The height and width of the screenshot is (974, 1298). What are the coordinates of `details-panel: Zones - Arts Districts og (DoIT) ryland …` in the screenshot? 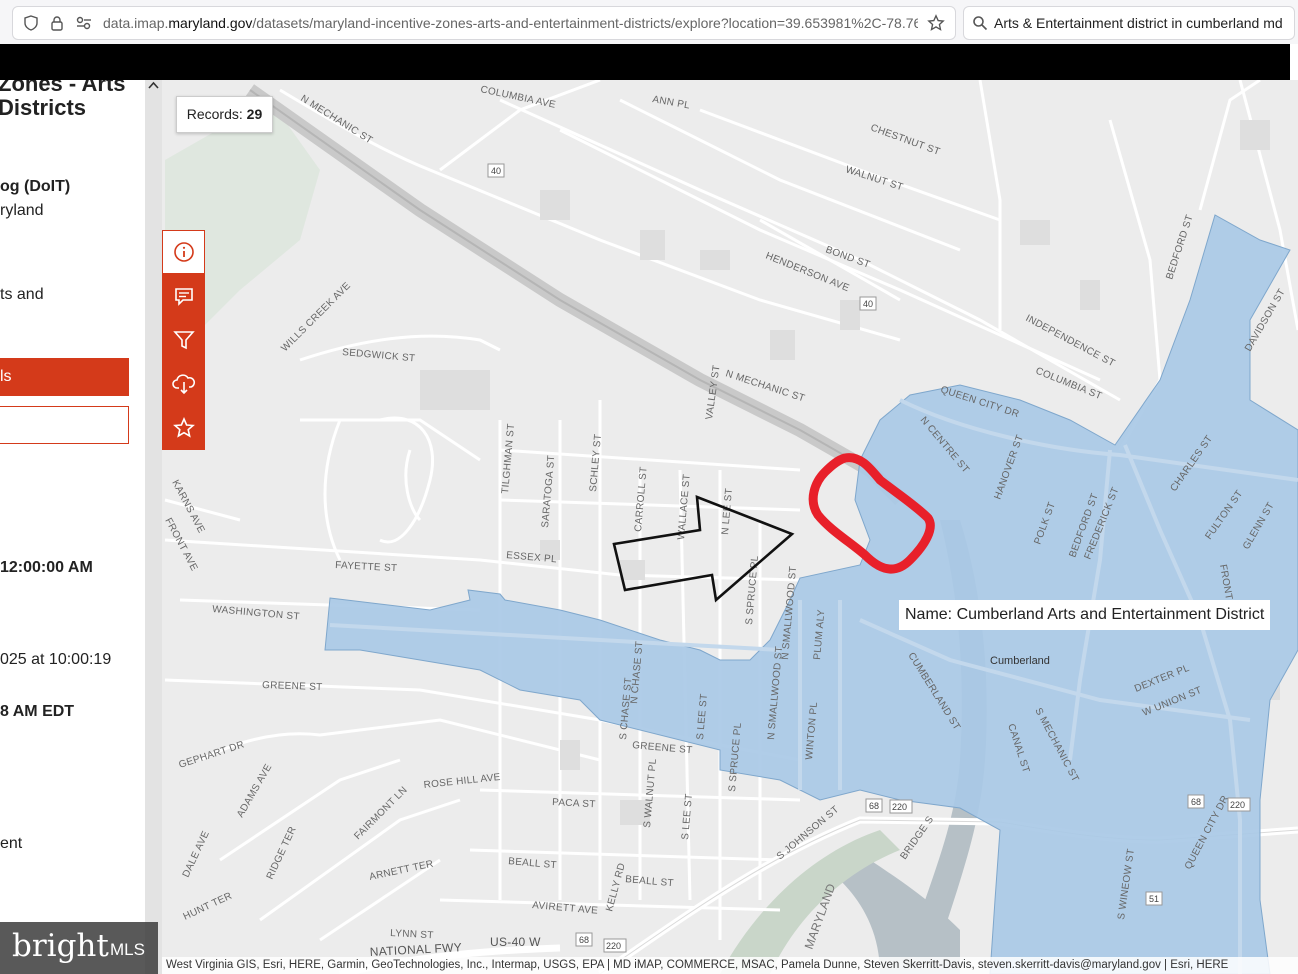 It's located at (72, 527).